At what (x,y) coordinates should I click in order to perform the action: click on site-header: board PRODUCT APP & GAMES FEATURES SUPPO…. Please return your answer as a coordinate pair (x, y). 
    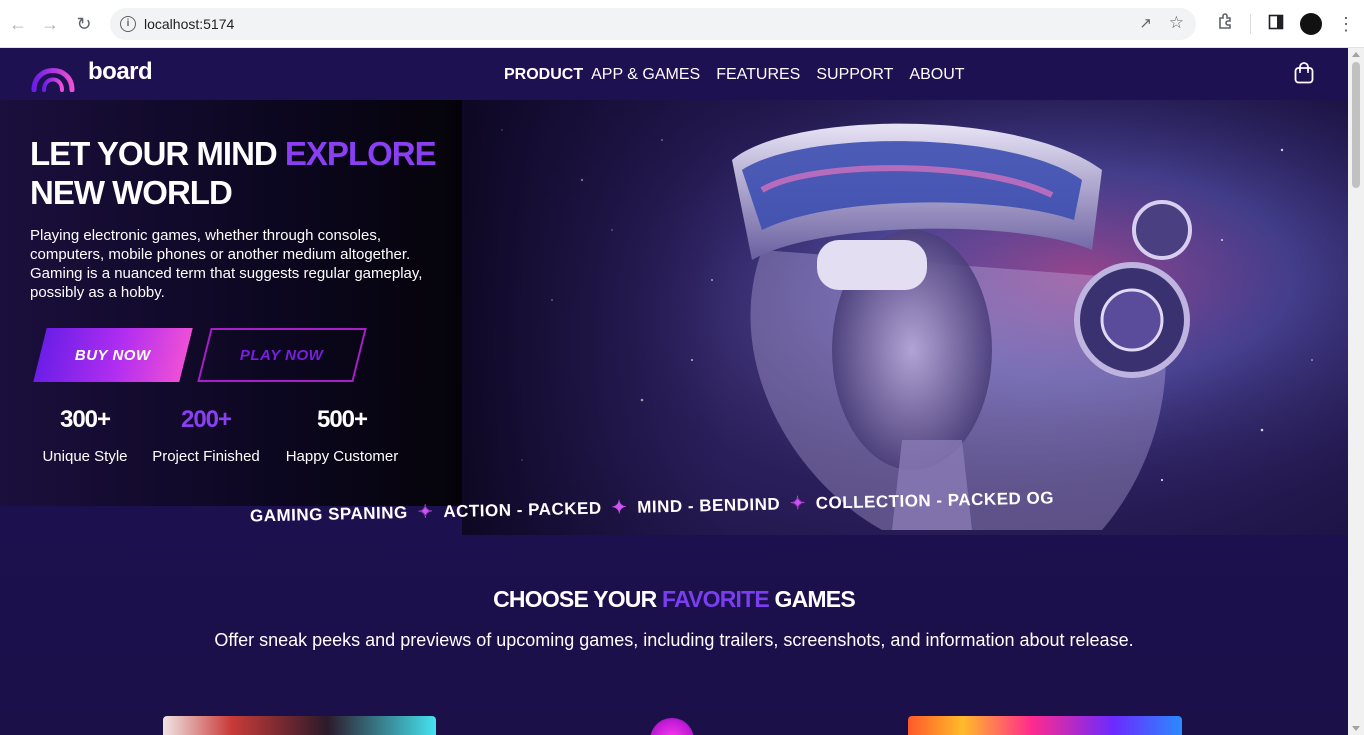
    Looking at the image, I should click on (674, 74).